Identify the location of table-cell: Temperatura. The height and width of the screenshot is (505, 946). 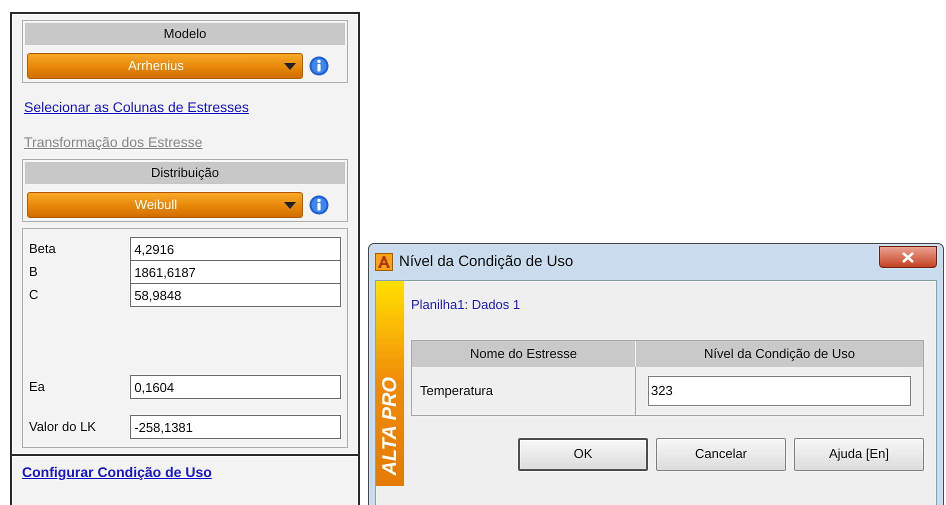
(524, 390).